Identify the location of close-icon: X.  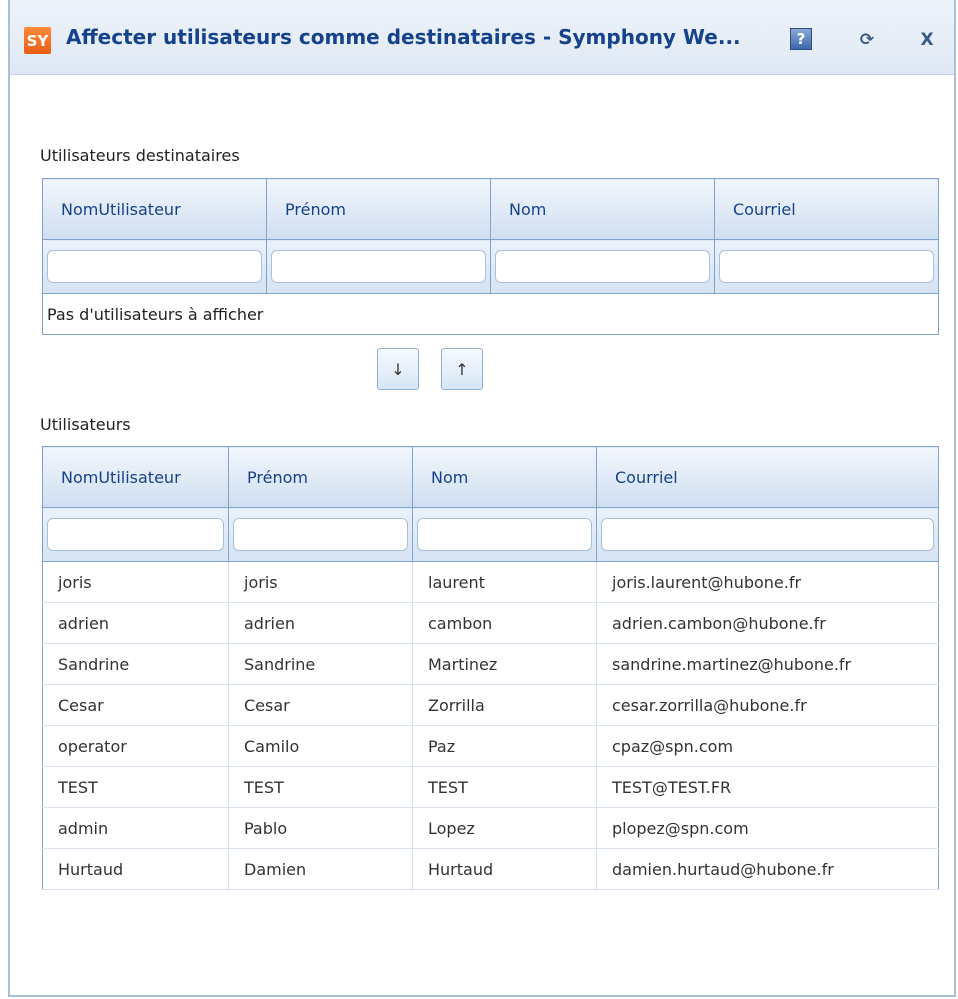
(927, 40).